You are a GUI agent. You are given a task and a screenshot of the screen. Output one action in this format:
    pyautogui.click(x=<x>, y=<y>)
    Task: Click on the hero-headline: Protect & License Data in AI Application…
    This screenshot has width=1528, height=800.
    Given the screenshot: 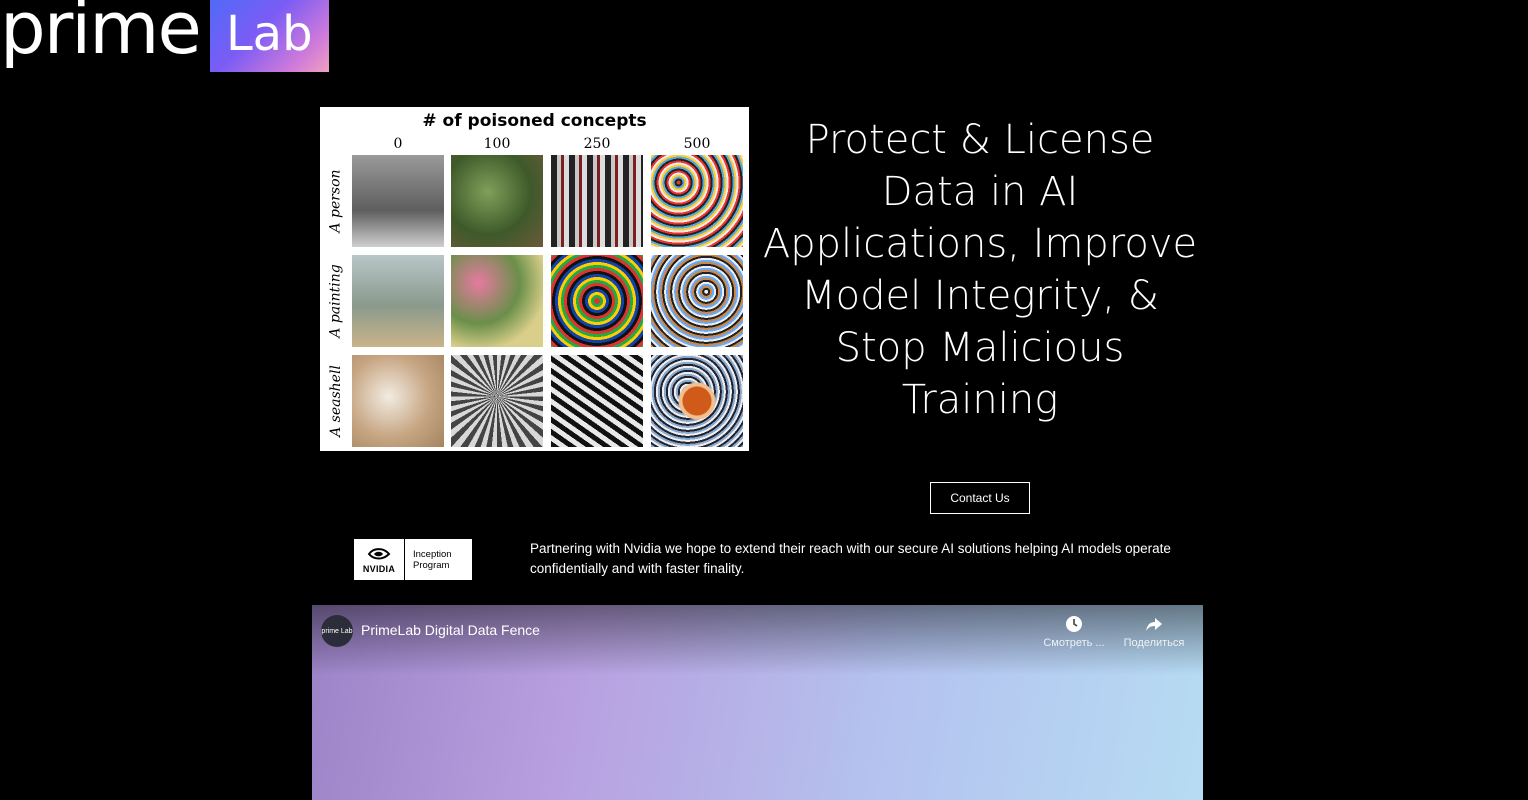 What is the action you would take?
    pyautogui.click(x=980, y=270)
    